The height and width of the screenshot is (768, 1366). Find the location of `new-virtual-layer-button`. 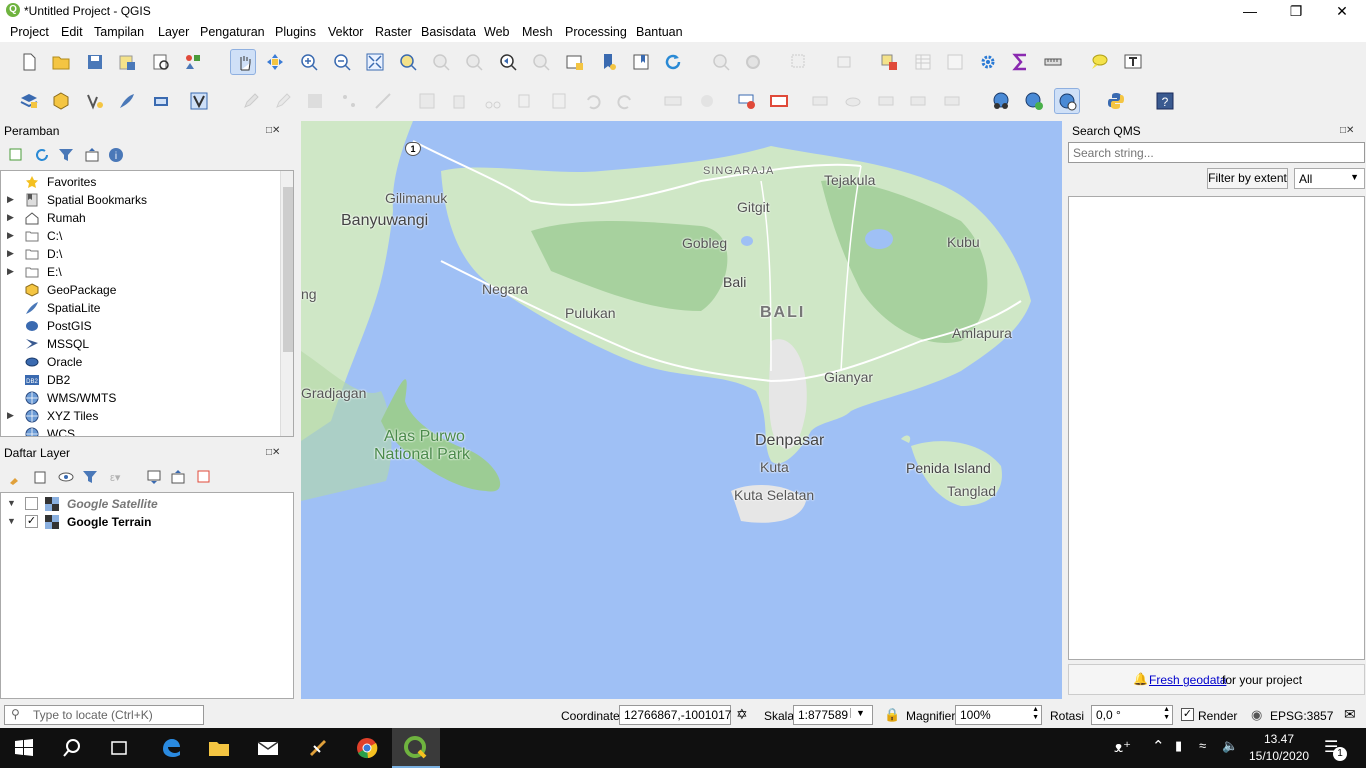

new-virtual-layer-button is located at coordinates (199, 101).